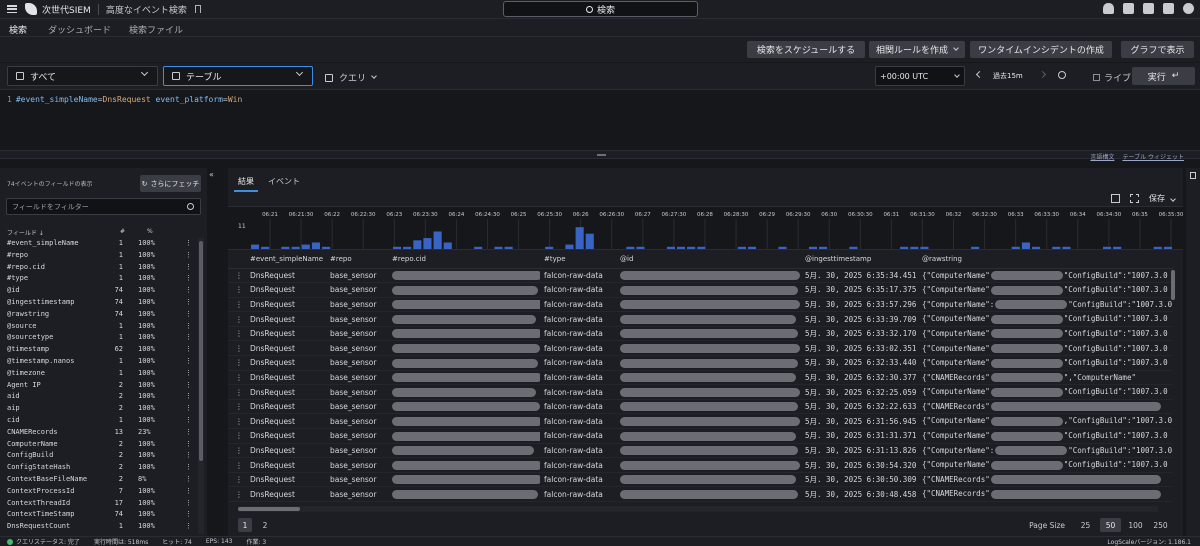 The image size is (1200, 546). What do you see at coordinates (98, 291) in the screenshot?
I see `field-row: @id 74 100% ⋮` at bounding box center [98, 291].